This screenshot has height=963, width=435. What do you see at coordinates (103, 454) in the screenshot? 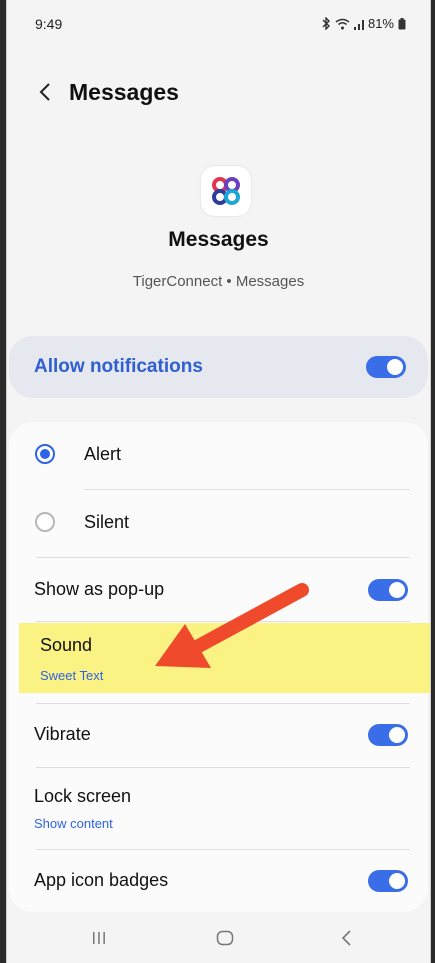
I see `alert-label: Alert` at bounding box center [103, 454].